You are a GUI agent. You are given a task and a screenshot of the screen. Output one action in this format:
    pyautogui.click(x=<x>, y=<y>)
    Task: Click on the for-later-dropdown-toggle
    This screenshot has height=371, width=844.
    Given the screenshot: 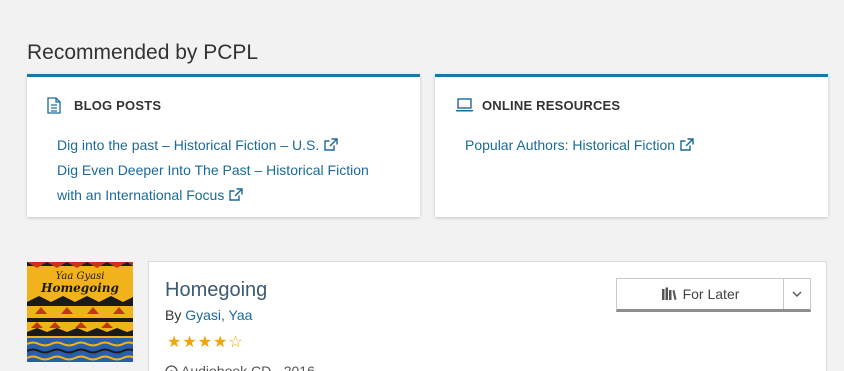 What is the action you would take?
    pyautogui.click(x=797, y=294)
    